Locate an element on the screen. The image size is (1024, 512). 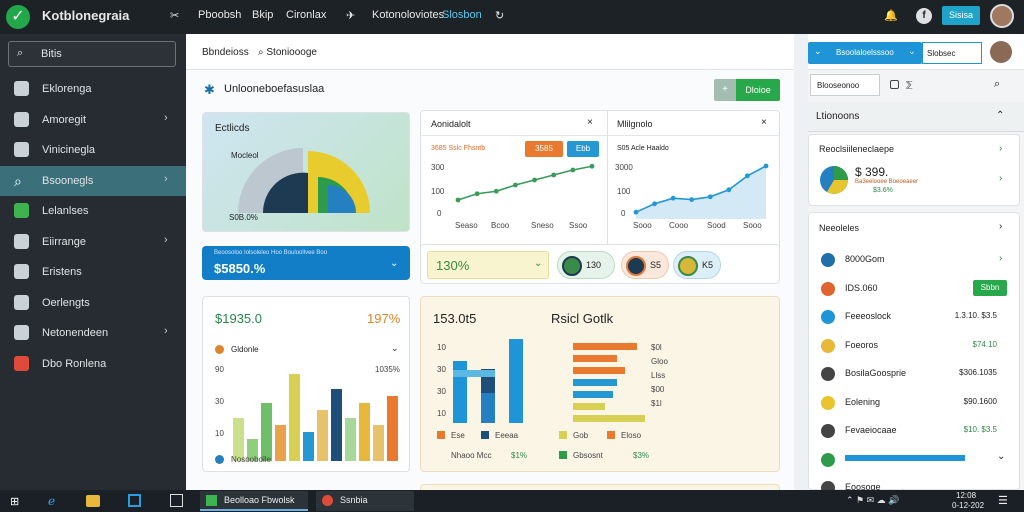
edge-icon: ℯ is located at coordinates (51, 501).